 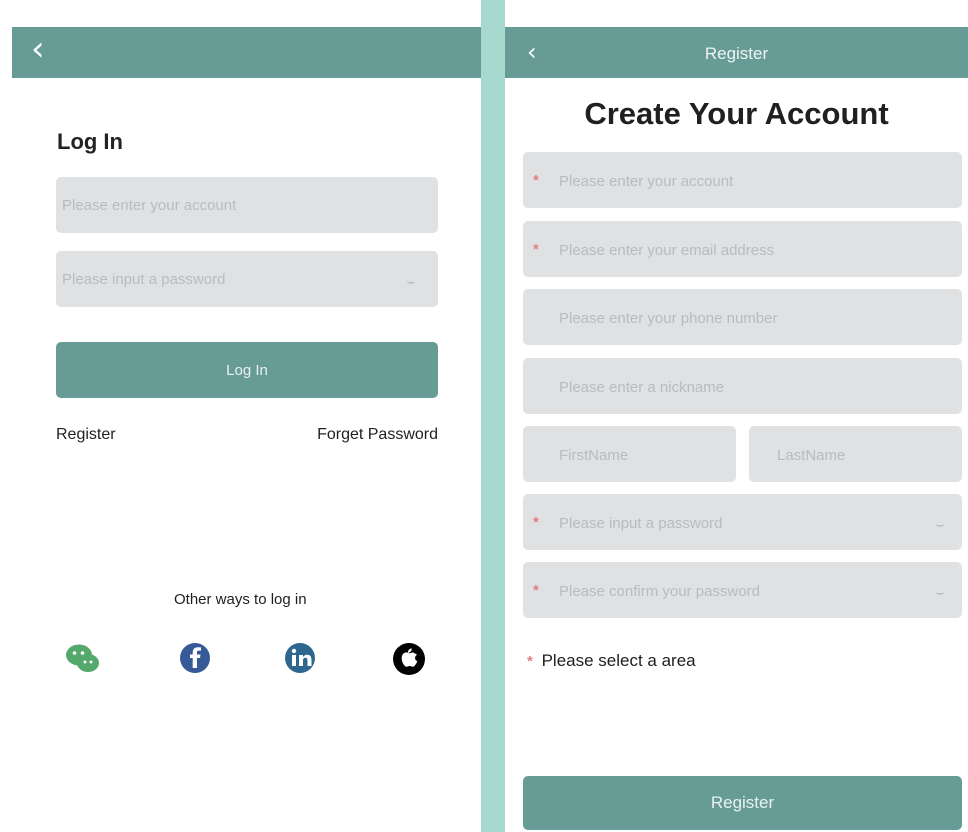 I want to click on email-input: * Please enter your email address, so click(x=742, y=249).